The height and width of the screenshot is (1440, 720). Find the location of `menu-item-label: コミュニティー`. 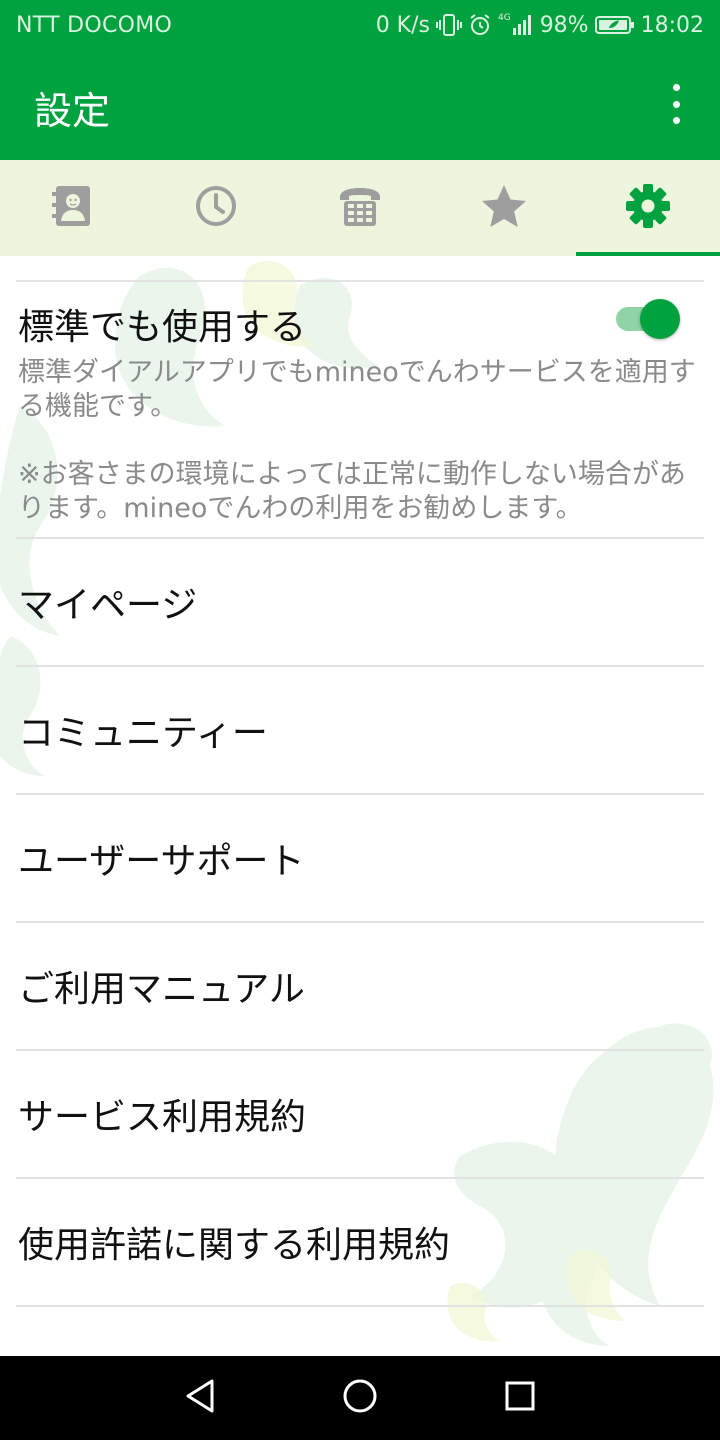

menu-item-label: コミュニティー is located at coordinates (143, 733).